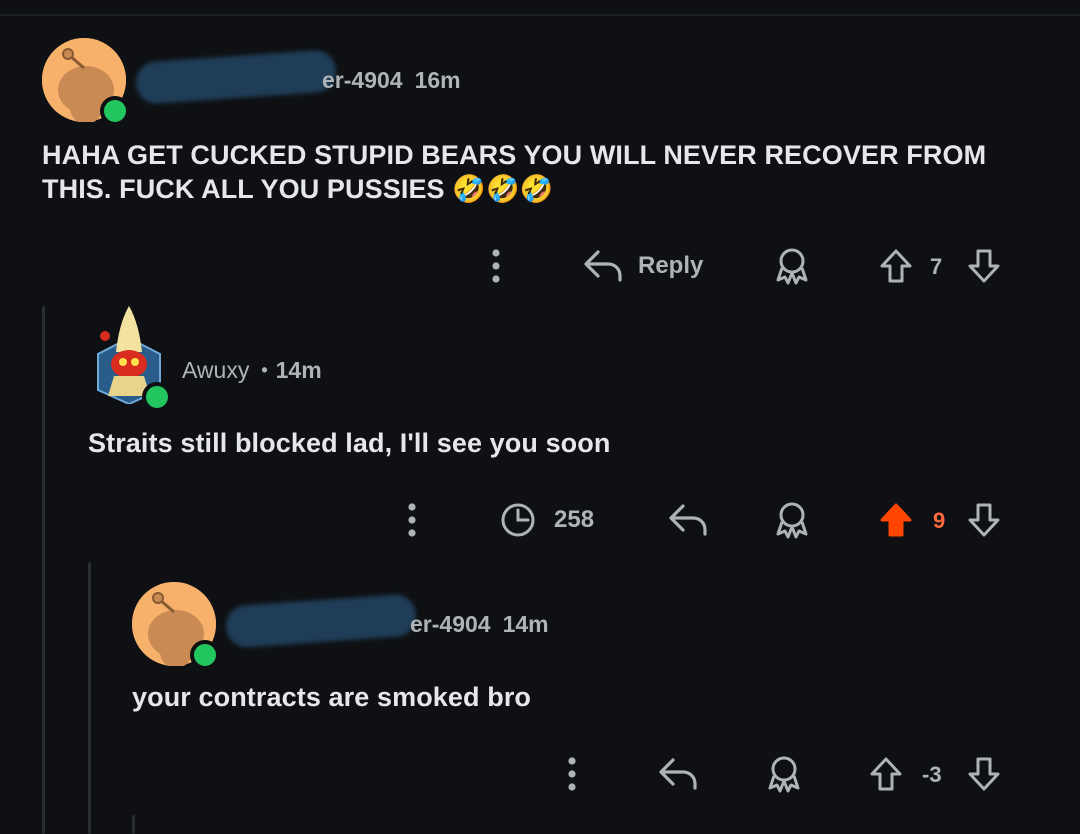 This screenshot has height=834, width=1080. What do you see at coordinates (332, 697) in the screenshot?
I see `comment-body: your contracts are smoked bro` at bounding box center [332, 697].